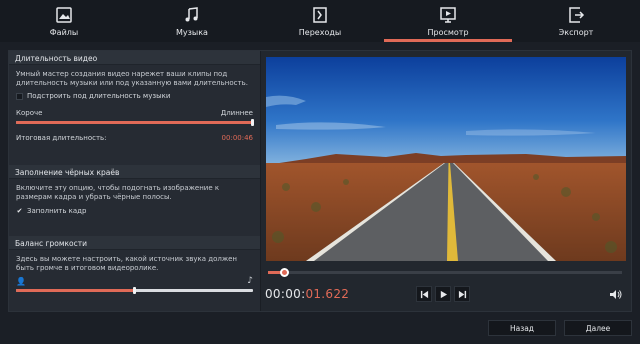  What do you see at coordinates (57, 211) in the screenshot?
I see `fill-frame-label: Заполнить кадр` at bounding box center [57, 211].